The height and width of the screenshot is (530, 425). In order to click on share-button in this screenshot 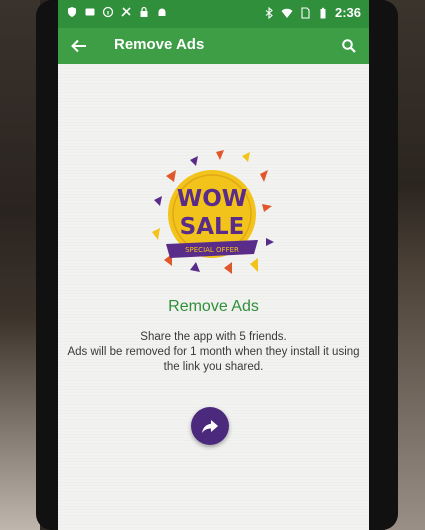, I will do `click(210, 426)`.